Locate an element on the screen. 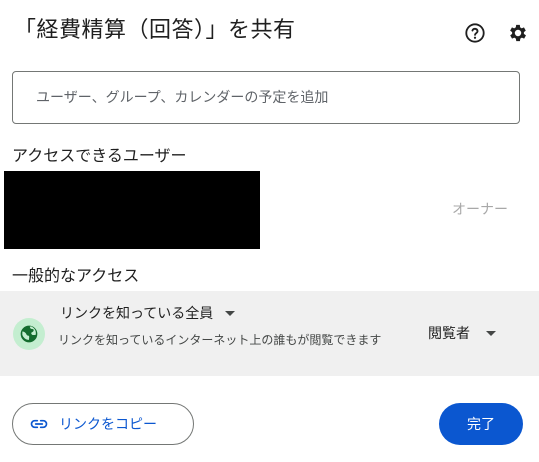 The image size is (539, 462). link-scope-label: リンクを知っている全員 is located at coordinates (137, 314).